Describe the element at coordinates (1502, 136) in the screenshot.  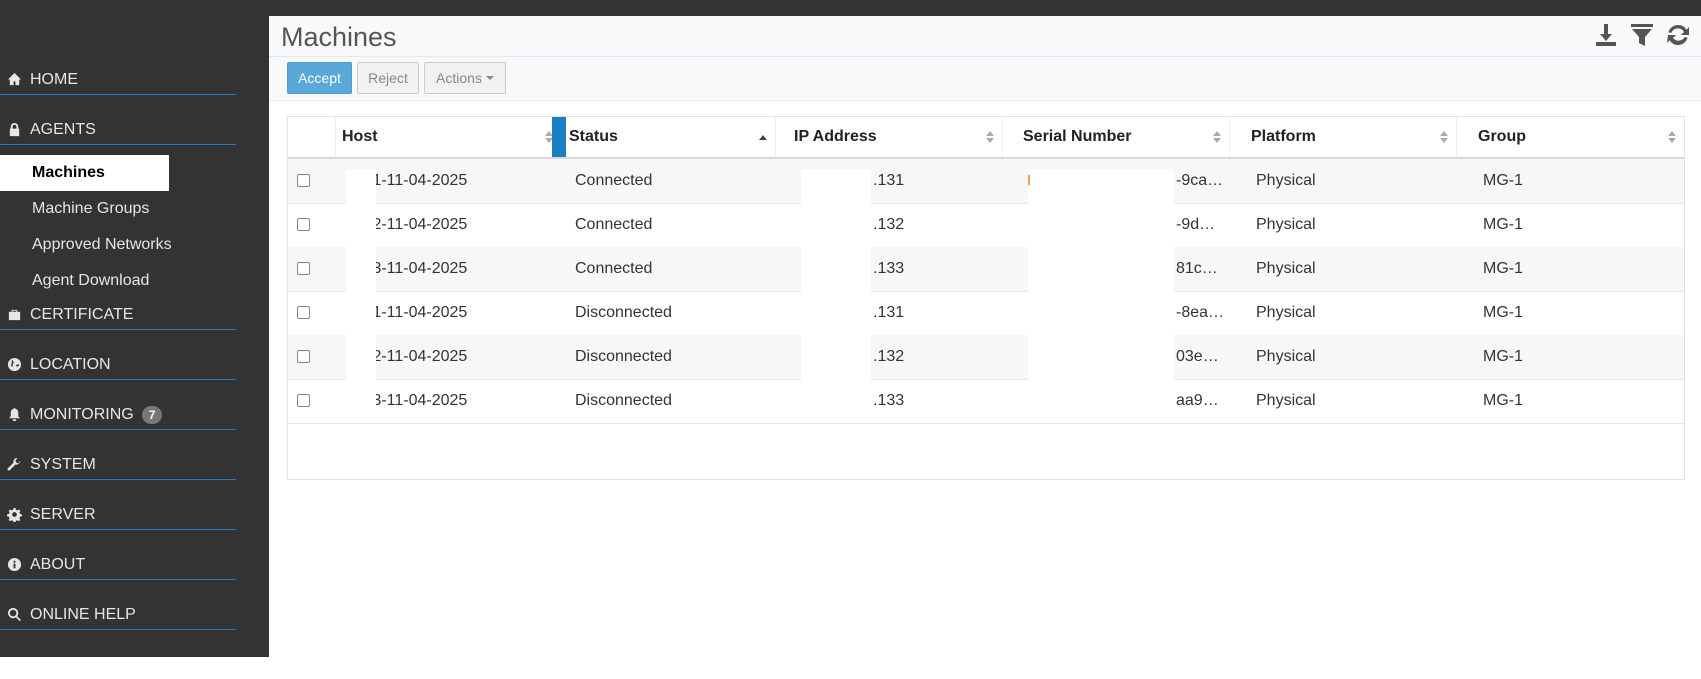
I see `column-label: Group` at that location.